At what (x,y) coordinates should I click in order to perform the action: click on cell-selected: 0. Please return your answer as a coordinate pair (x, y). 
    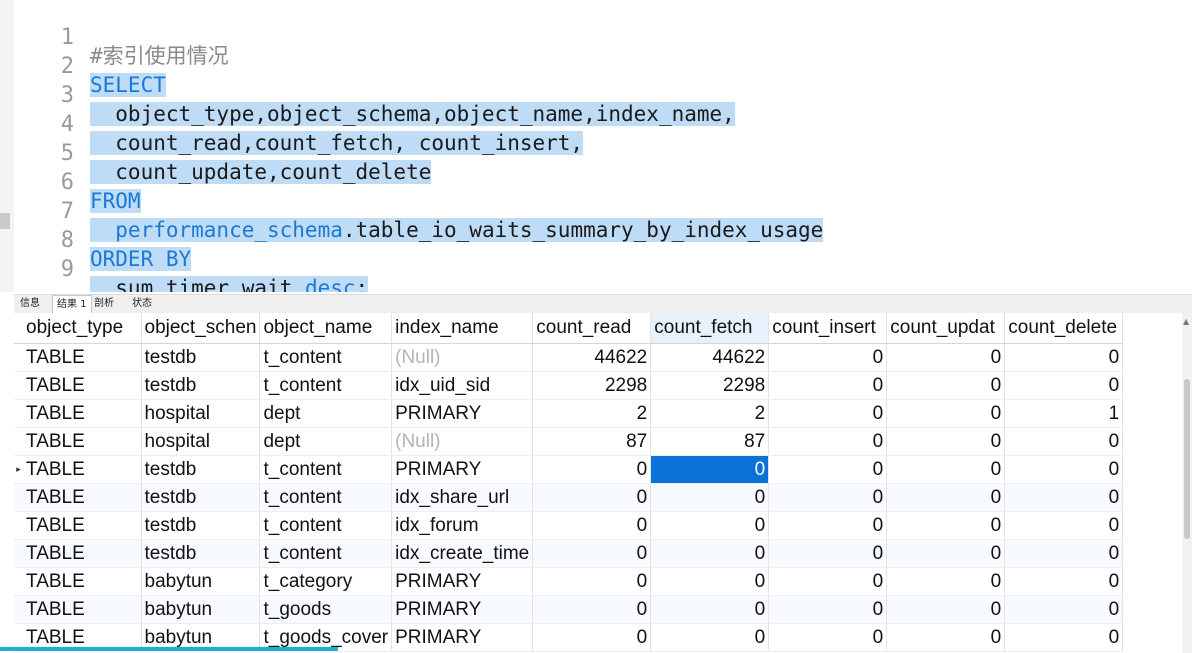
    Looking at the image, I should click on (710, 469).